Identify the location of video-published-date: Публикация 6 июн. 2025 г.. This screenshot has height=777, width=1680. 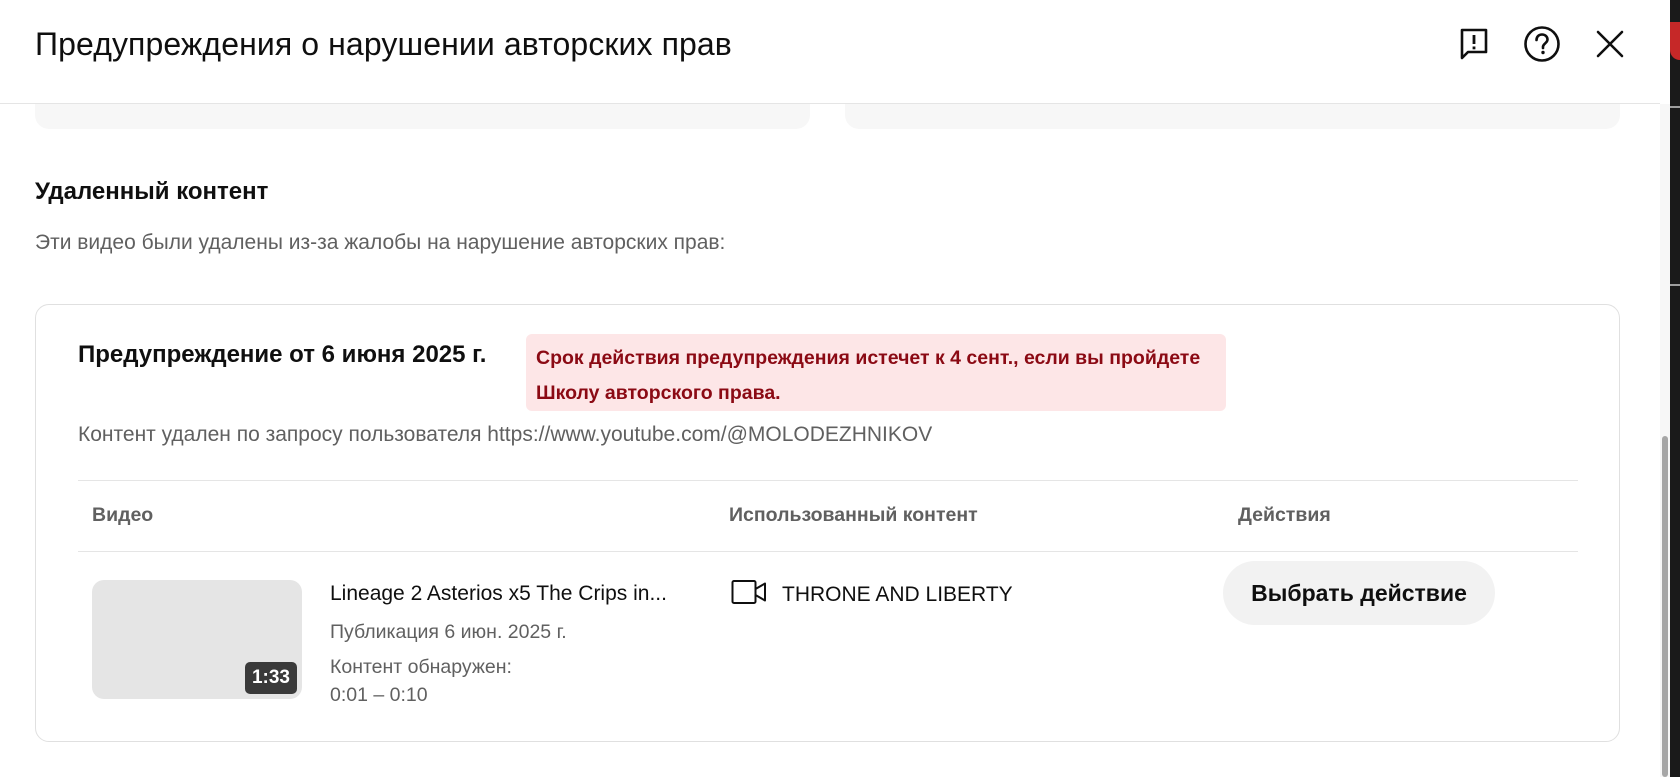
(448, 632).